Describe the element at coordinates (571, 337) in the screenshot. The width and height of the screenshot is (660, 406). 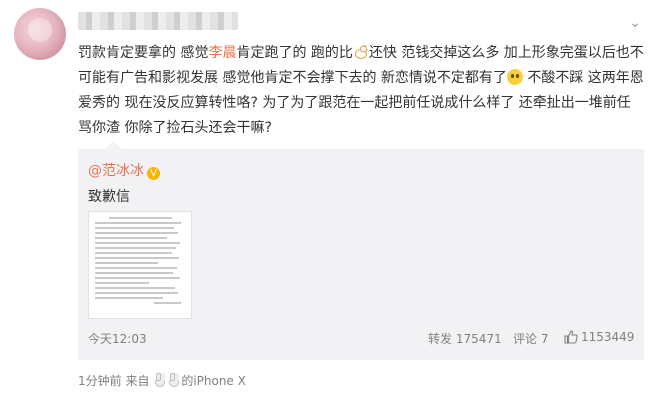
I see `thumbs-up-icon` at that location.